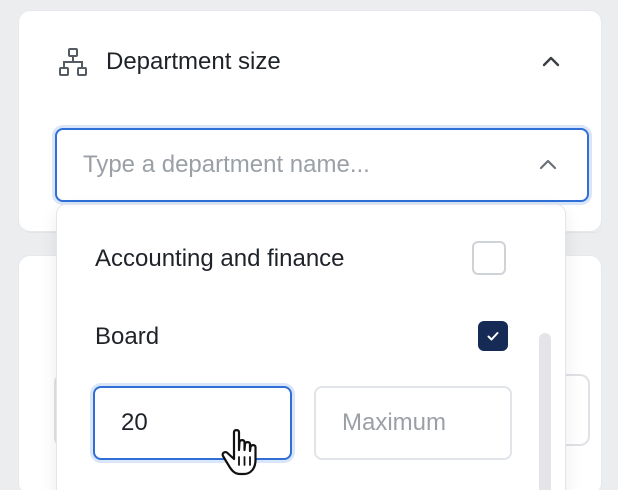  I want to click on hand-pointer-cursor-icon, so click(242, 453).